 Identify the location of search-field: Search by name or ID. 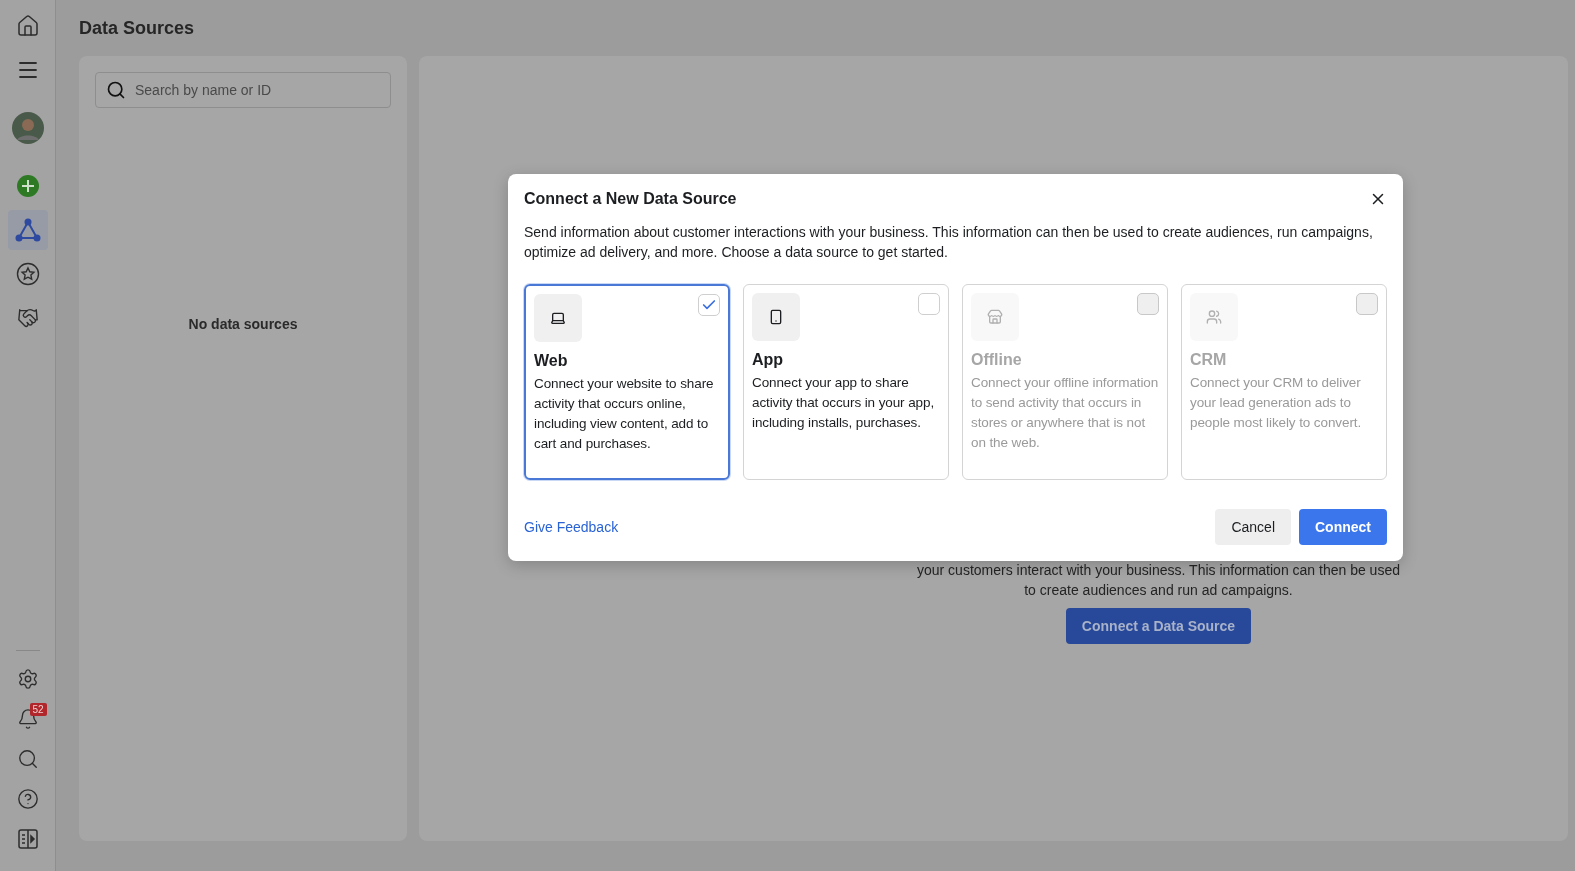
(243, 90).